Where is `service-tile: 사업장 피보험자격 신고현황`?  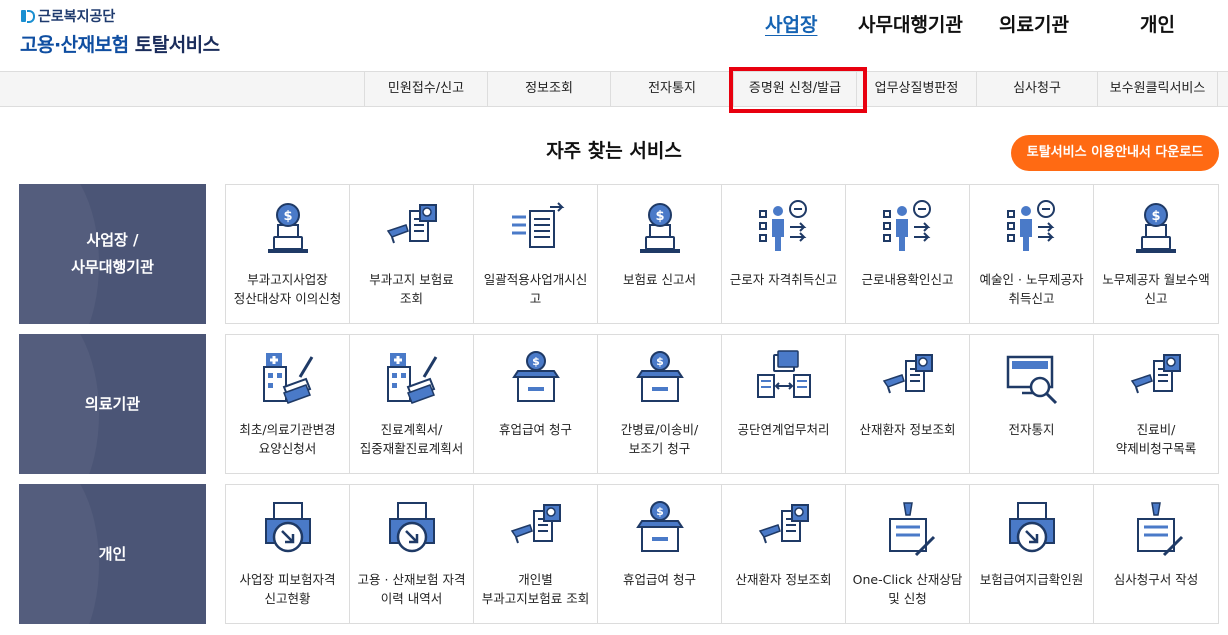 service-tile: 사업장 피보험자격 신고현황 is located at coordinates (288, 554).